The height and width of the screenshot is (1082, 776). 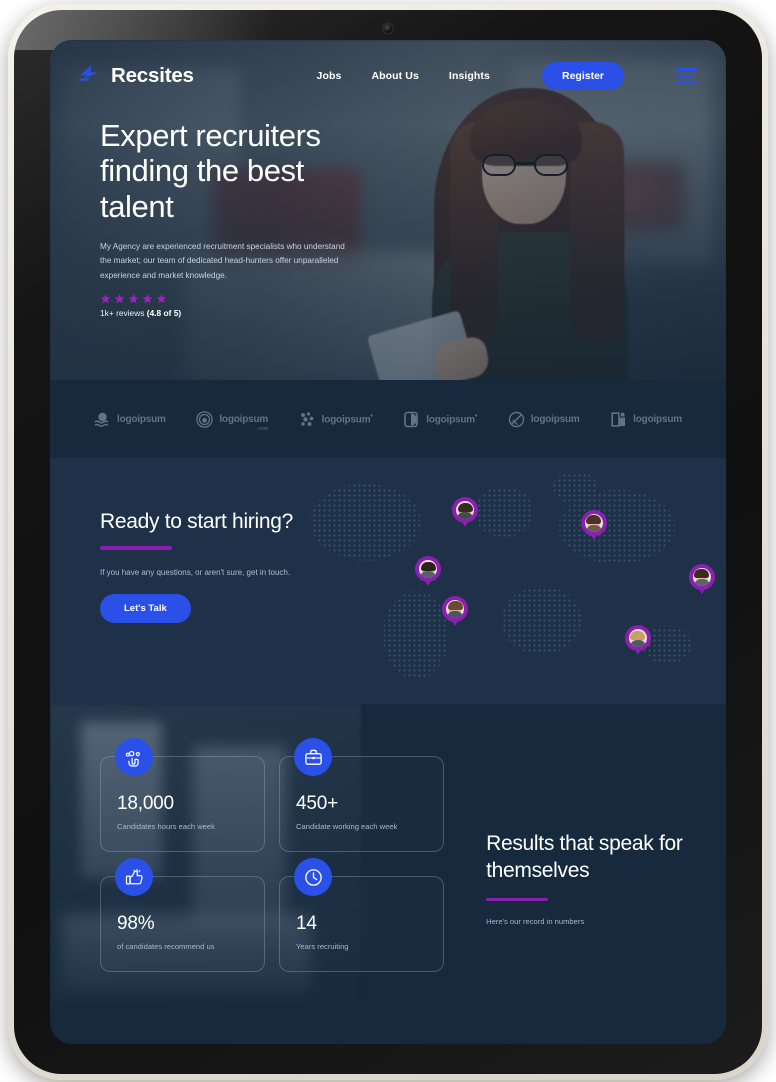 I want to click on slashed-circle-icon, so click(x=516, y=419).